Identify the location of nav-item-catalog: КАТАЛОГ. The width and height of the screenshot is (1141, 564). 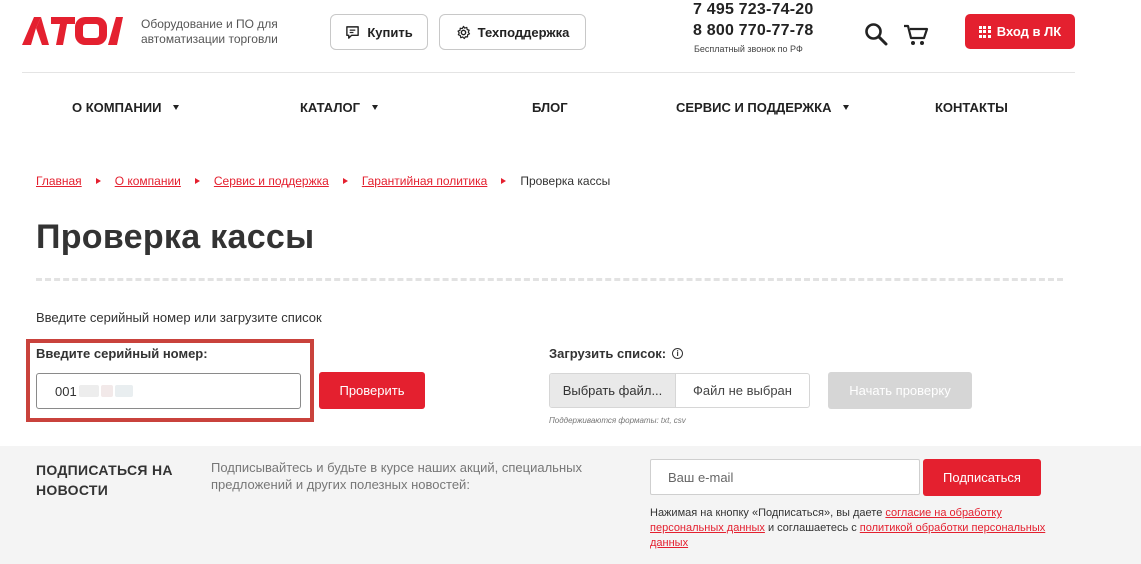
(339, 107).